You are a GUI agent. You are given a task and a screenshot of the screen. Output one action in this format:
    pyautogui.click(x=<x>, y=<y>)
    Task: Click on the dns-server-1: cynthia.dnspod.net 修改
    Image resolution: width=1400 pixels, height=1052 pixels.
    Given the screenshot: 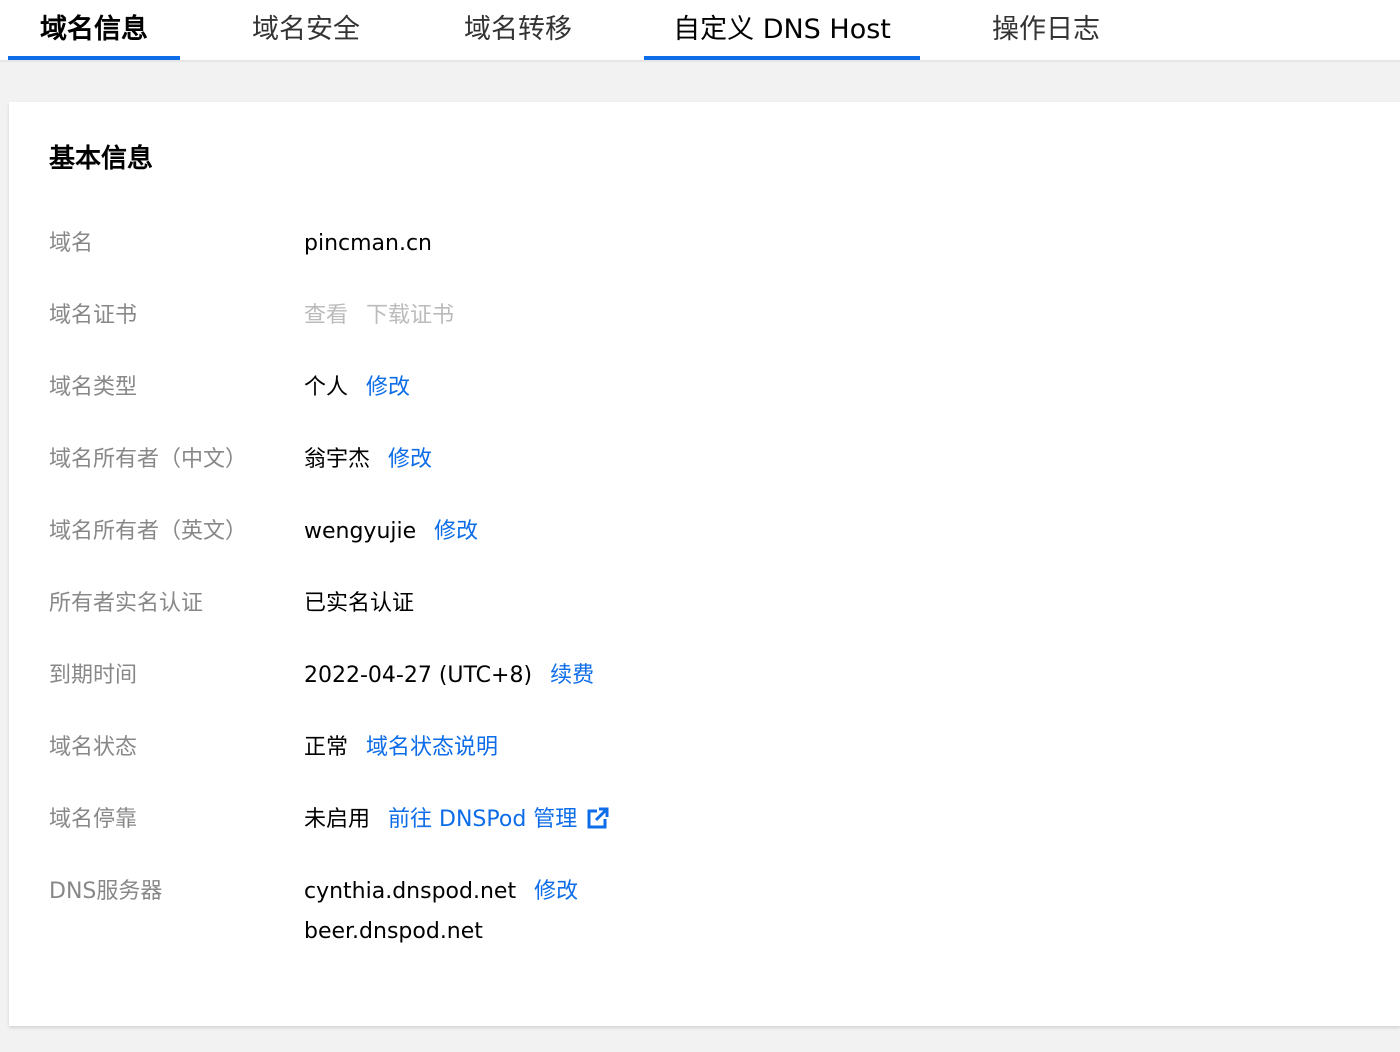 What is the action you would take?
    pyautogui.click(x=441, y=892)
    